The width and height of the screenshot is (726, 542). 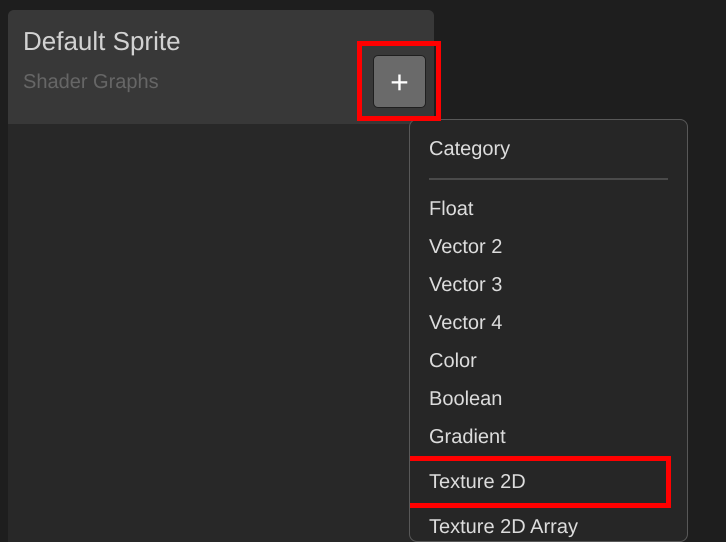 What do you see at coordinates (548, 361) in the screenshot?
I see `menu-item: Color` at bounding box center [548, 361].